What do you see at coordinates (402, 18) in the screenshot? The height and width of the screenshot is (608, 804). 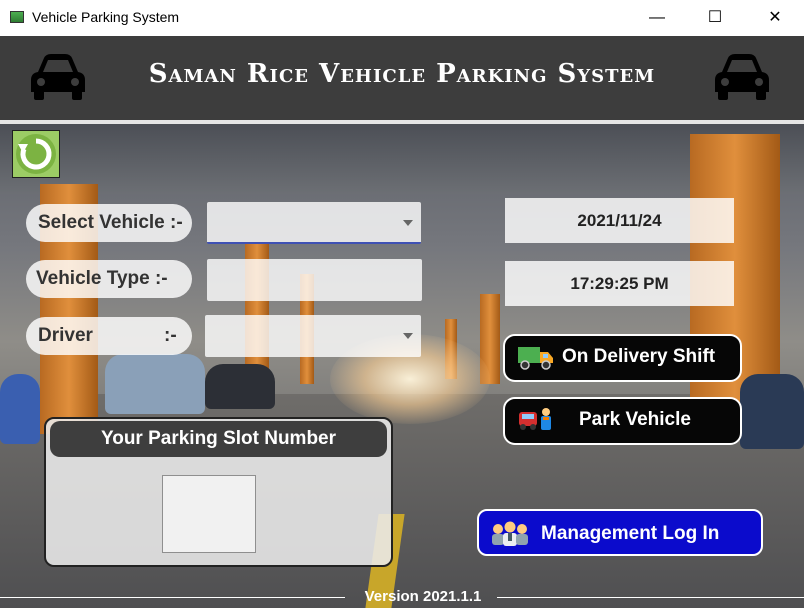 I see `window-titlebar: Vehicle Parking System — ☐ ✕` at bounding box center [402, 18].